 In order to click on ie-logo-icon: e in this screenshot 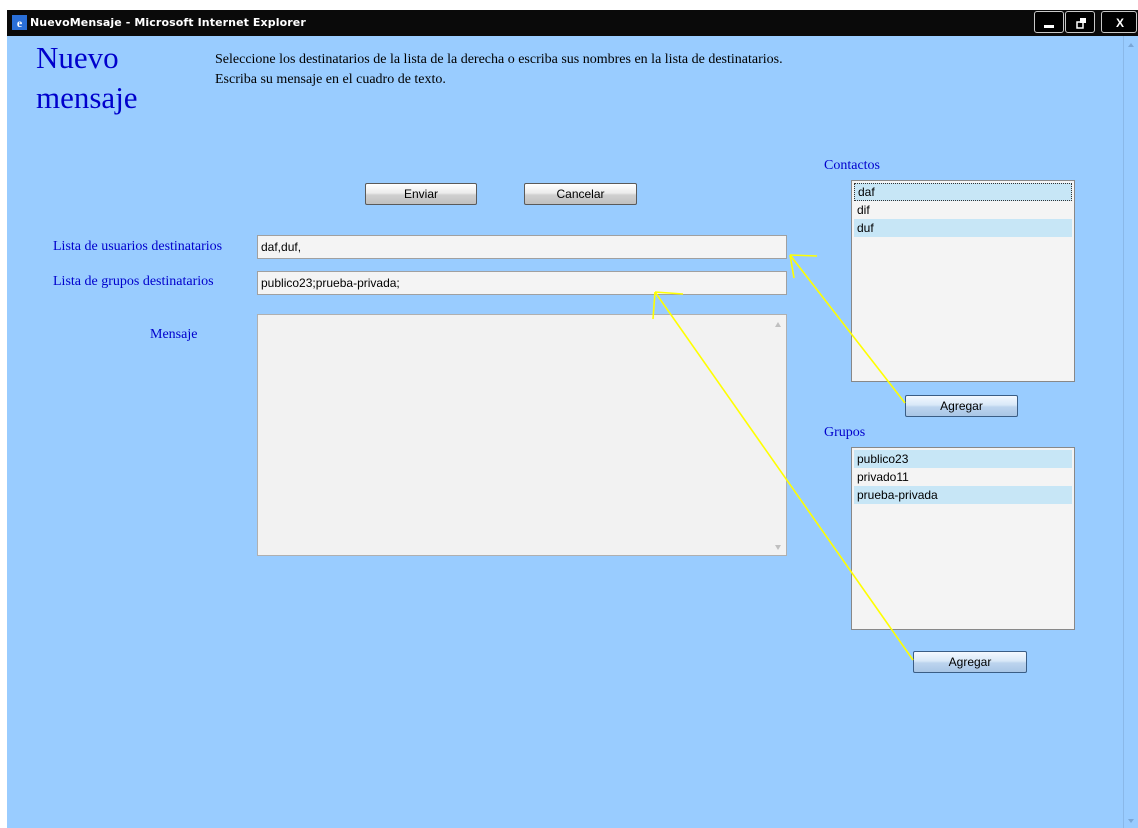, I will do `click(19, 22)`.